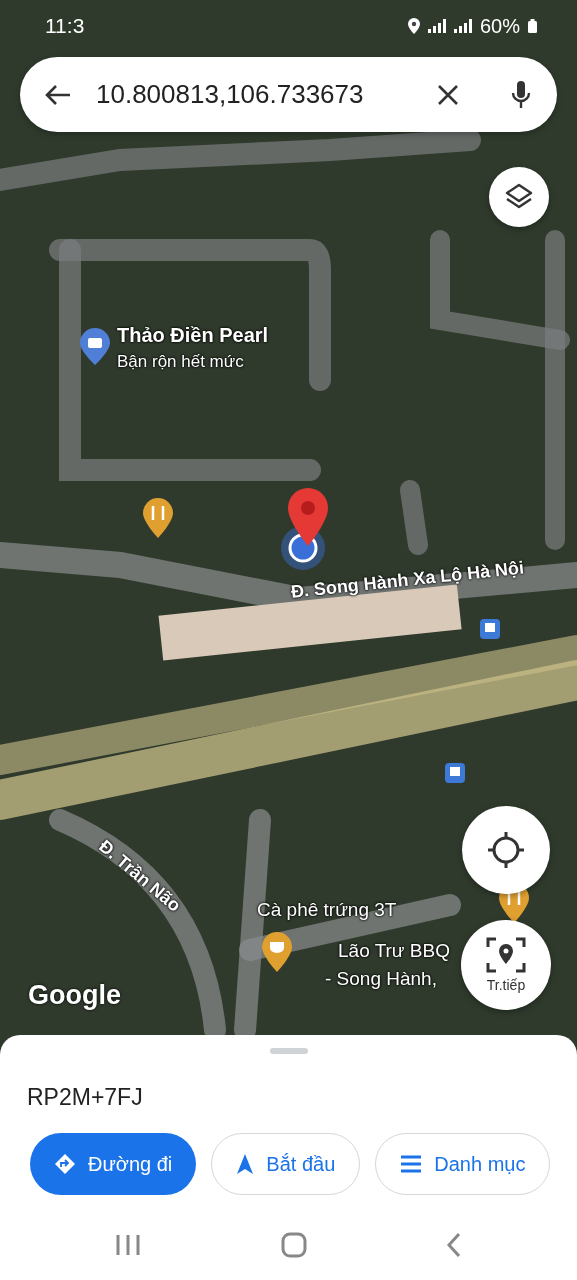  Describe the element at coordinates (74, 995) in the screenshot. I see `google-logo: Google` at that location.